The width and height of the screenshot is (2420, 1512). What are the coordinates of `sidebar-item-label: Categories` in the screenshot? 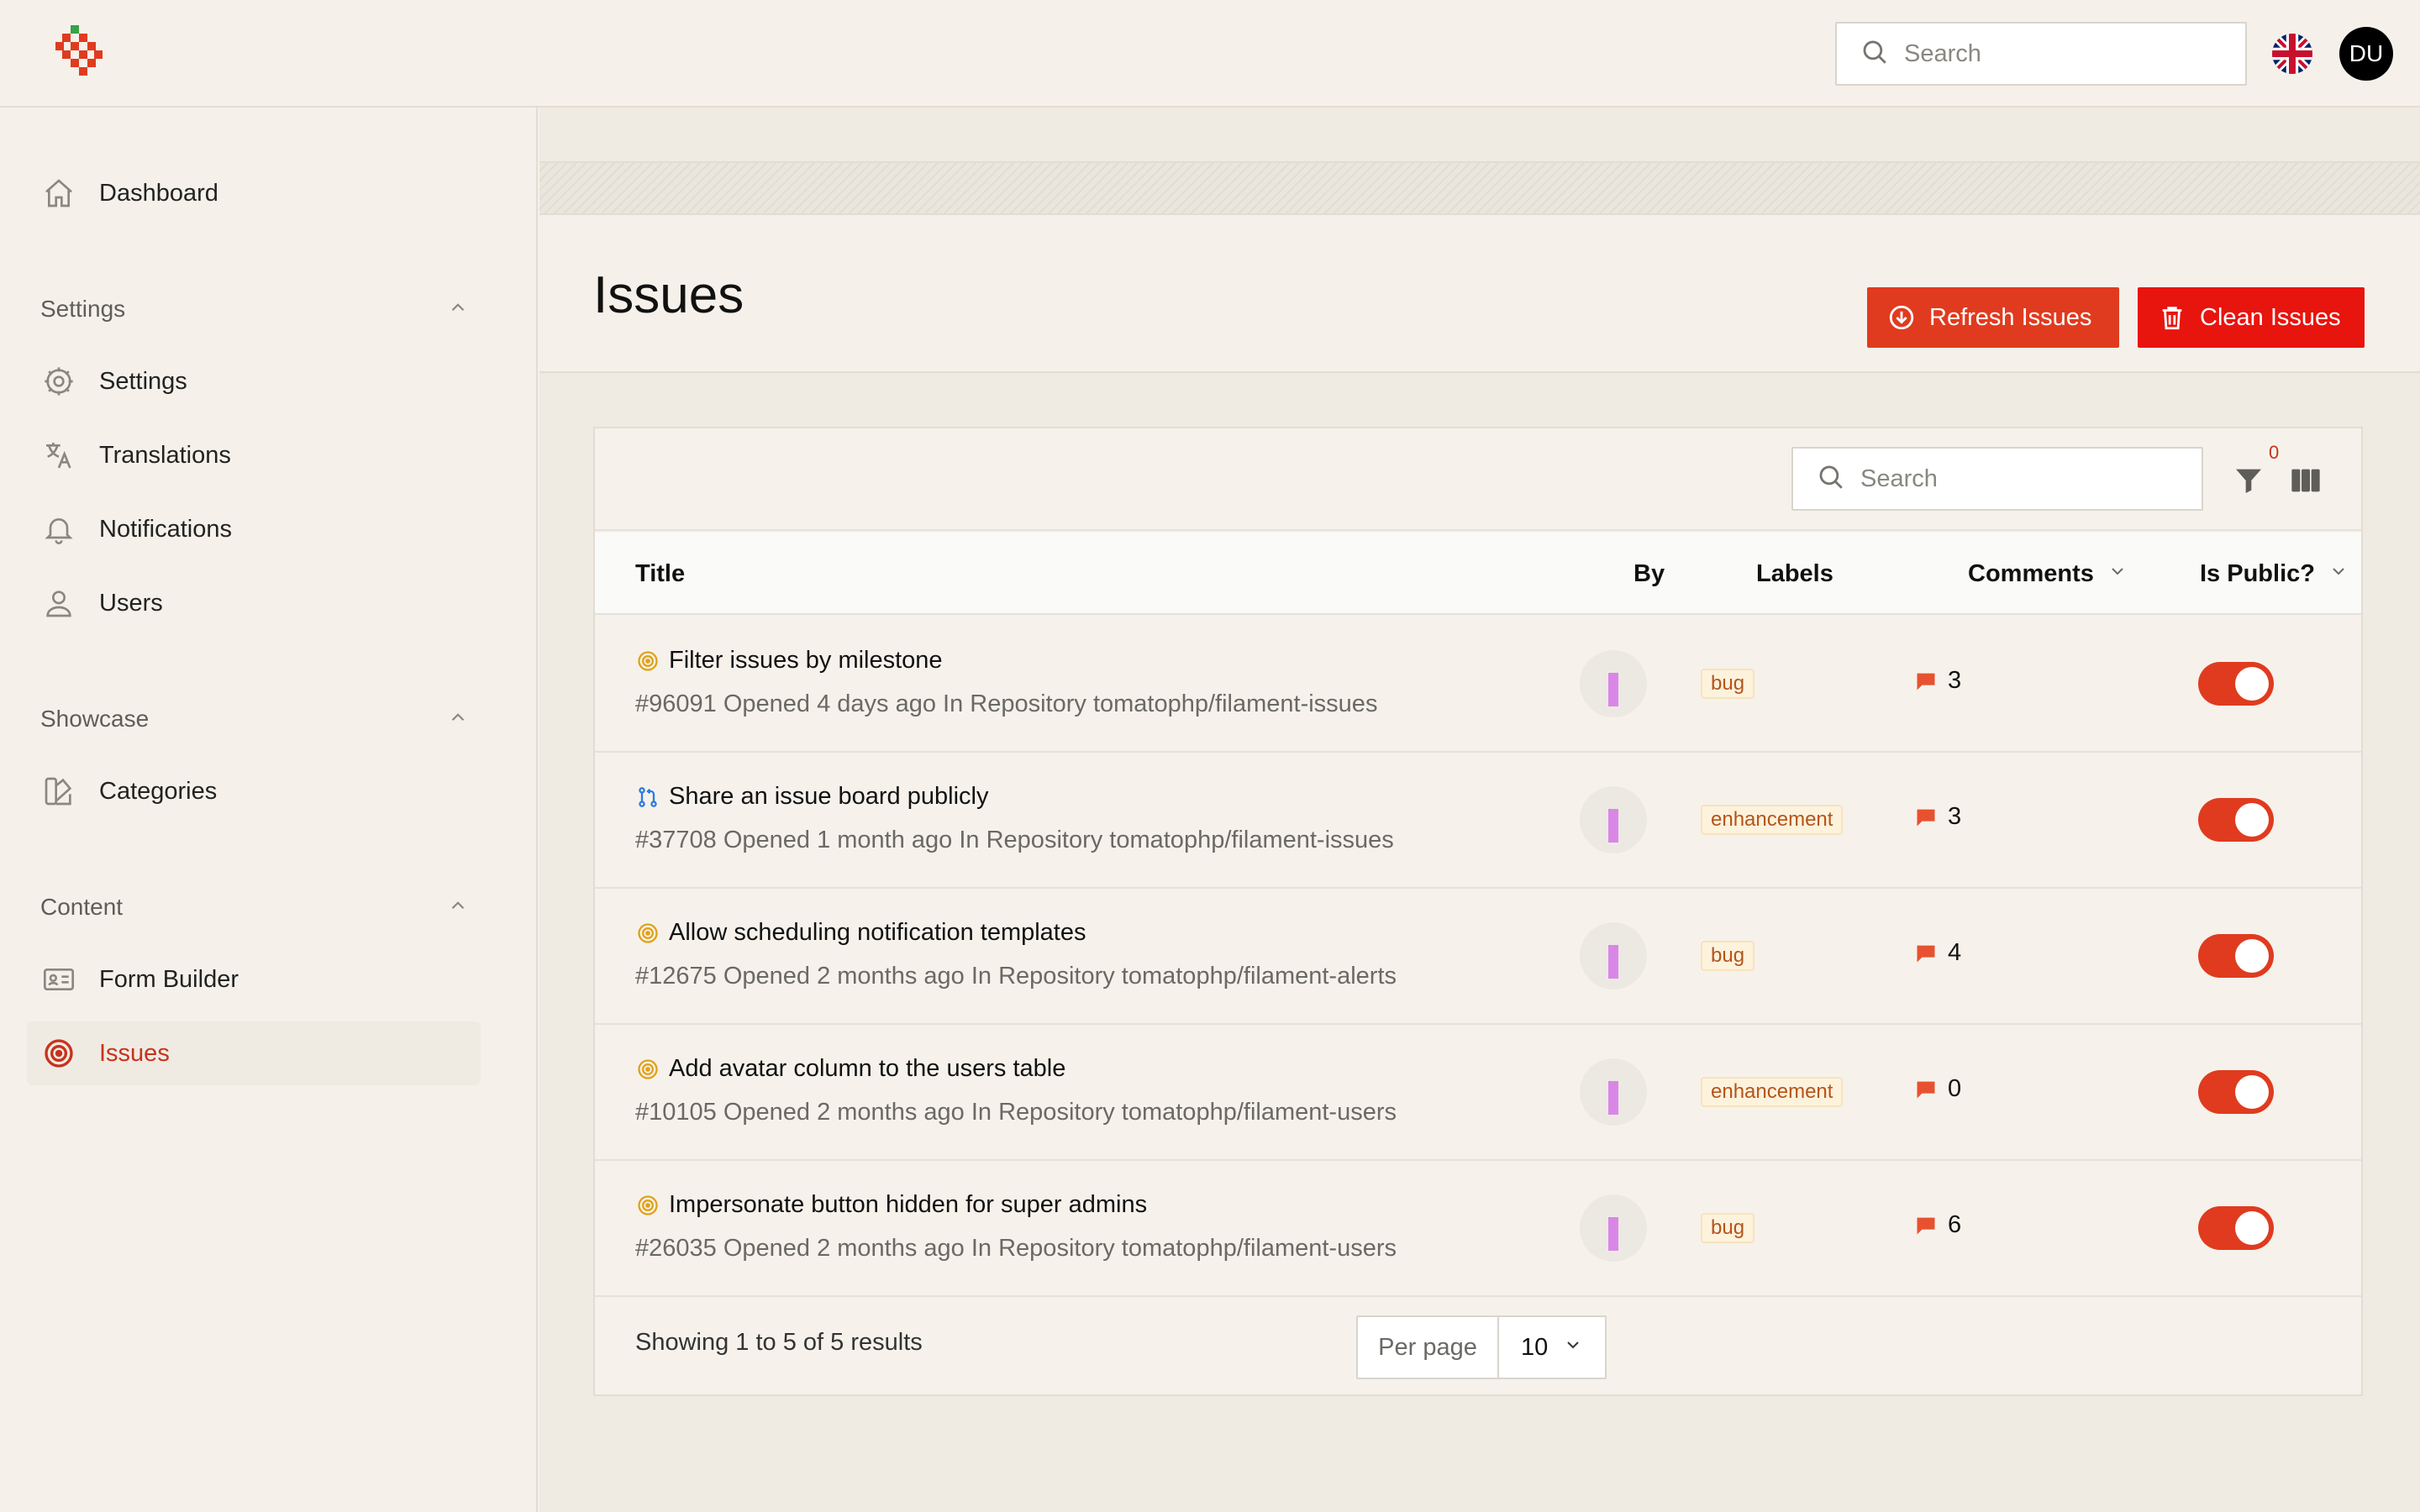 It's located at (158, 791).